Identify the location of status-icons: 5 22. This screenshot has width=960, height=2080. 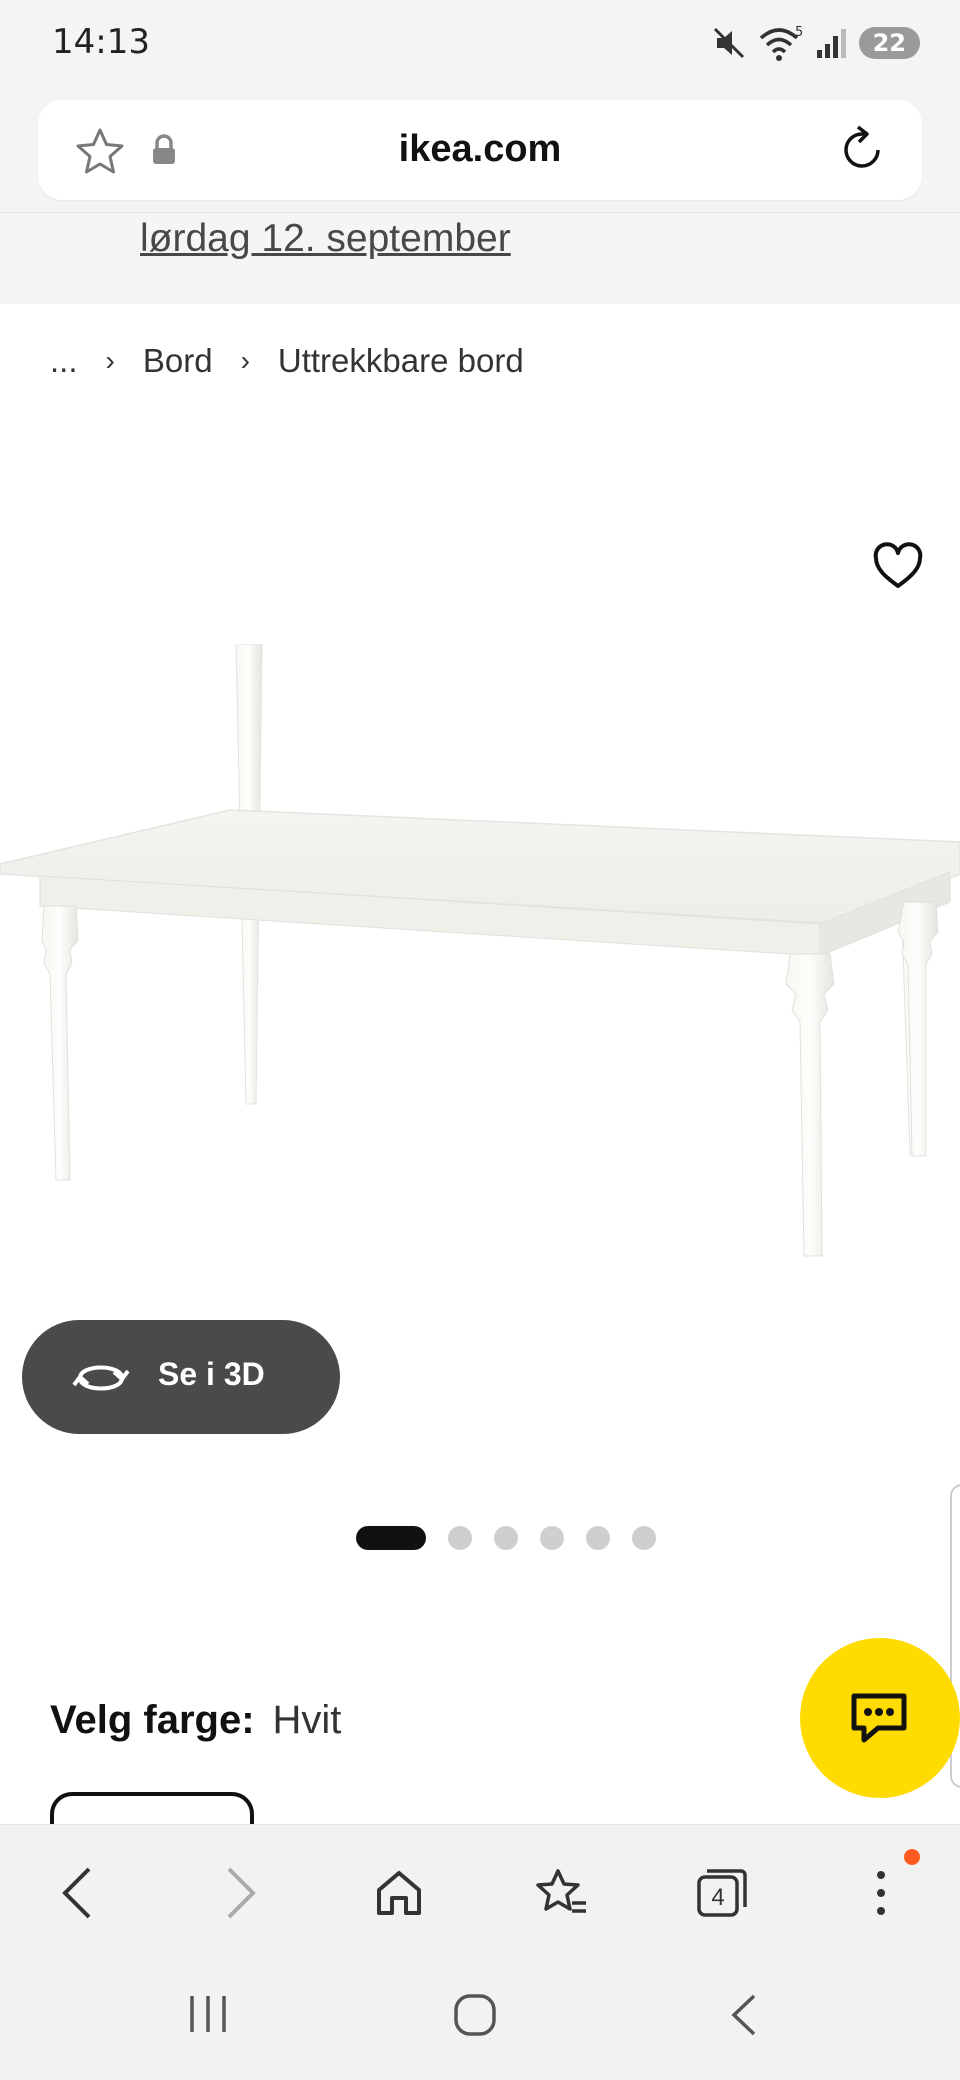
(815, 43).